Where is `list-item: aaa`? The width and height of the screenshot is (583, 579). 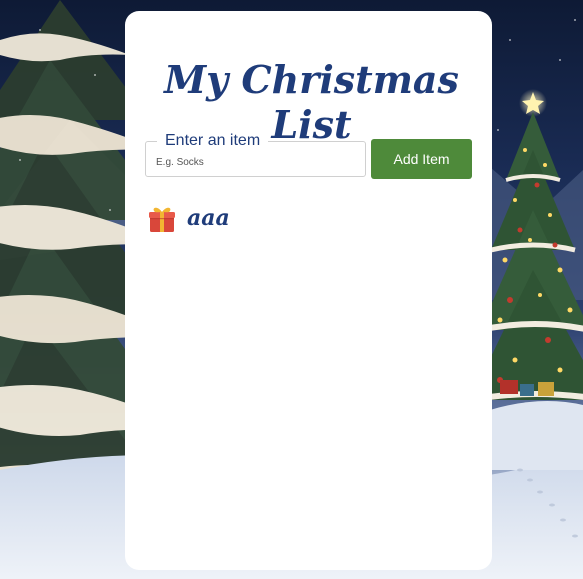 list-item: aaa is located at coordinates (307, 219).